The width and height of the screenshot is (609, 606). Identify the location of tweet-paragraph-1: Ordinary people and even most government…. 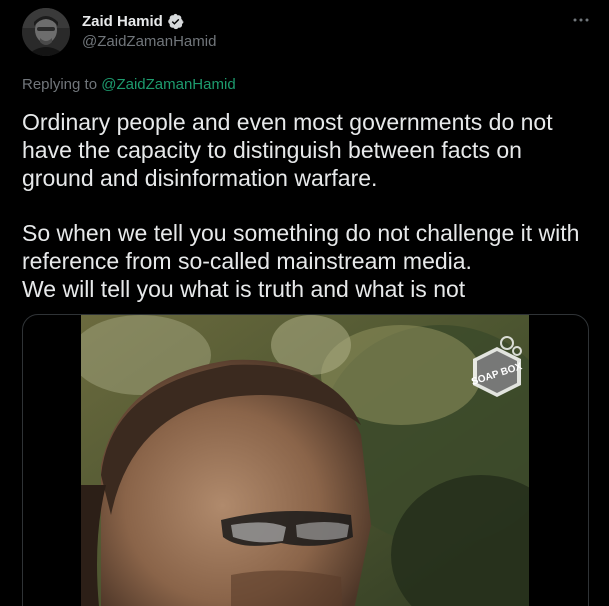
(287, 150).